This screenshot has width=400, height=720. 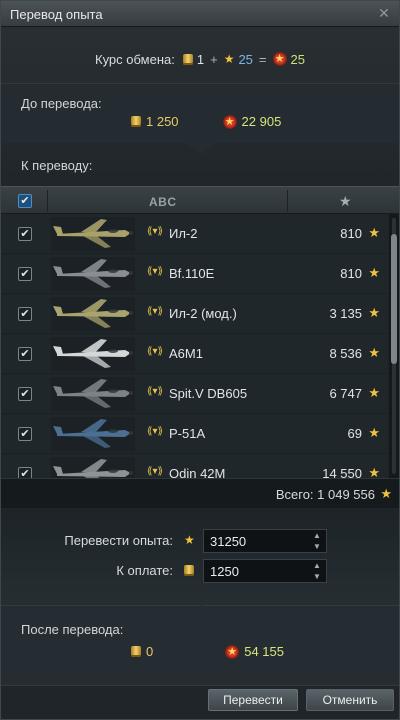 I want to click on pay-amount-row: К оплате: ▲▼, so click(x=200, y=571).